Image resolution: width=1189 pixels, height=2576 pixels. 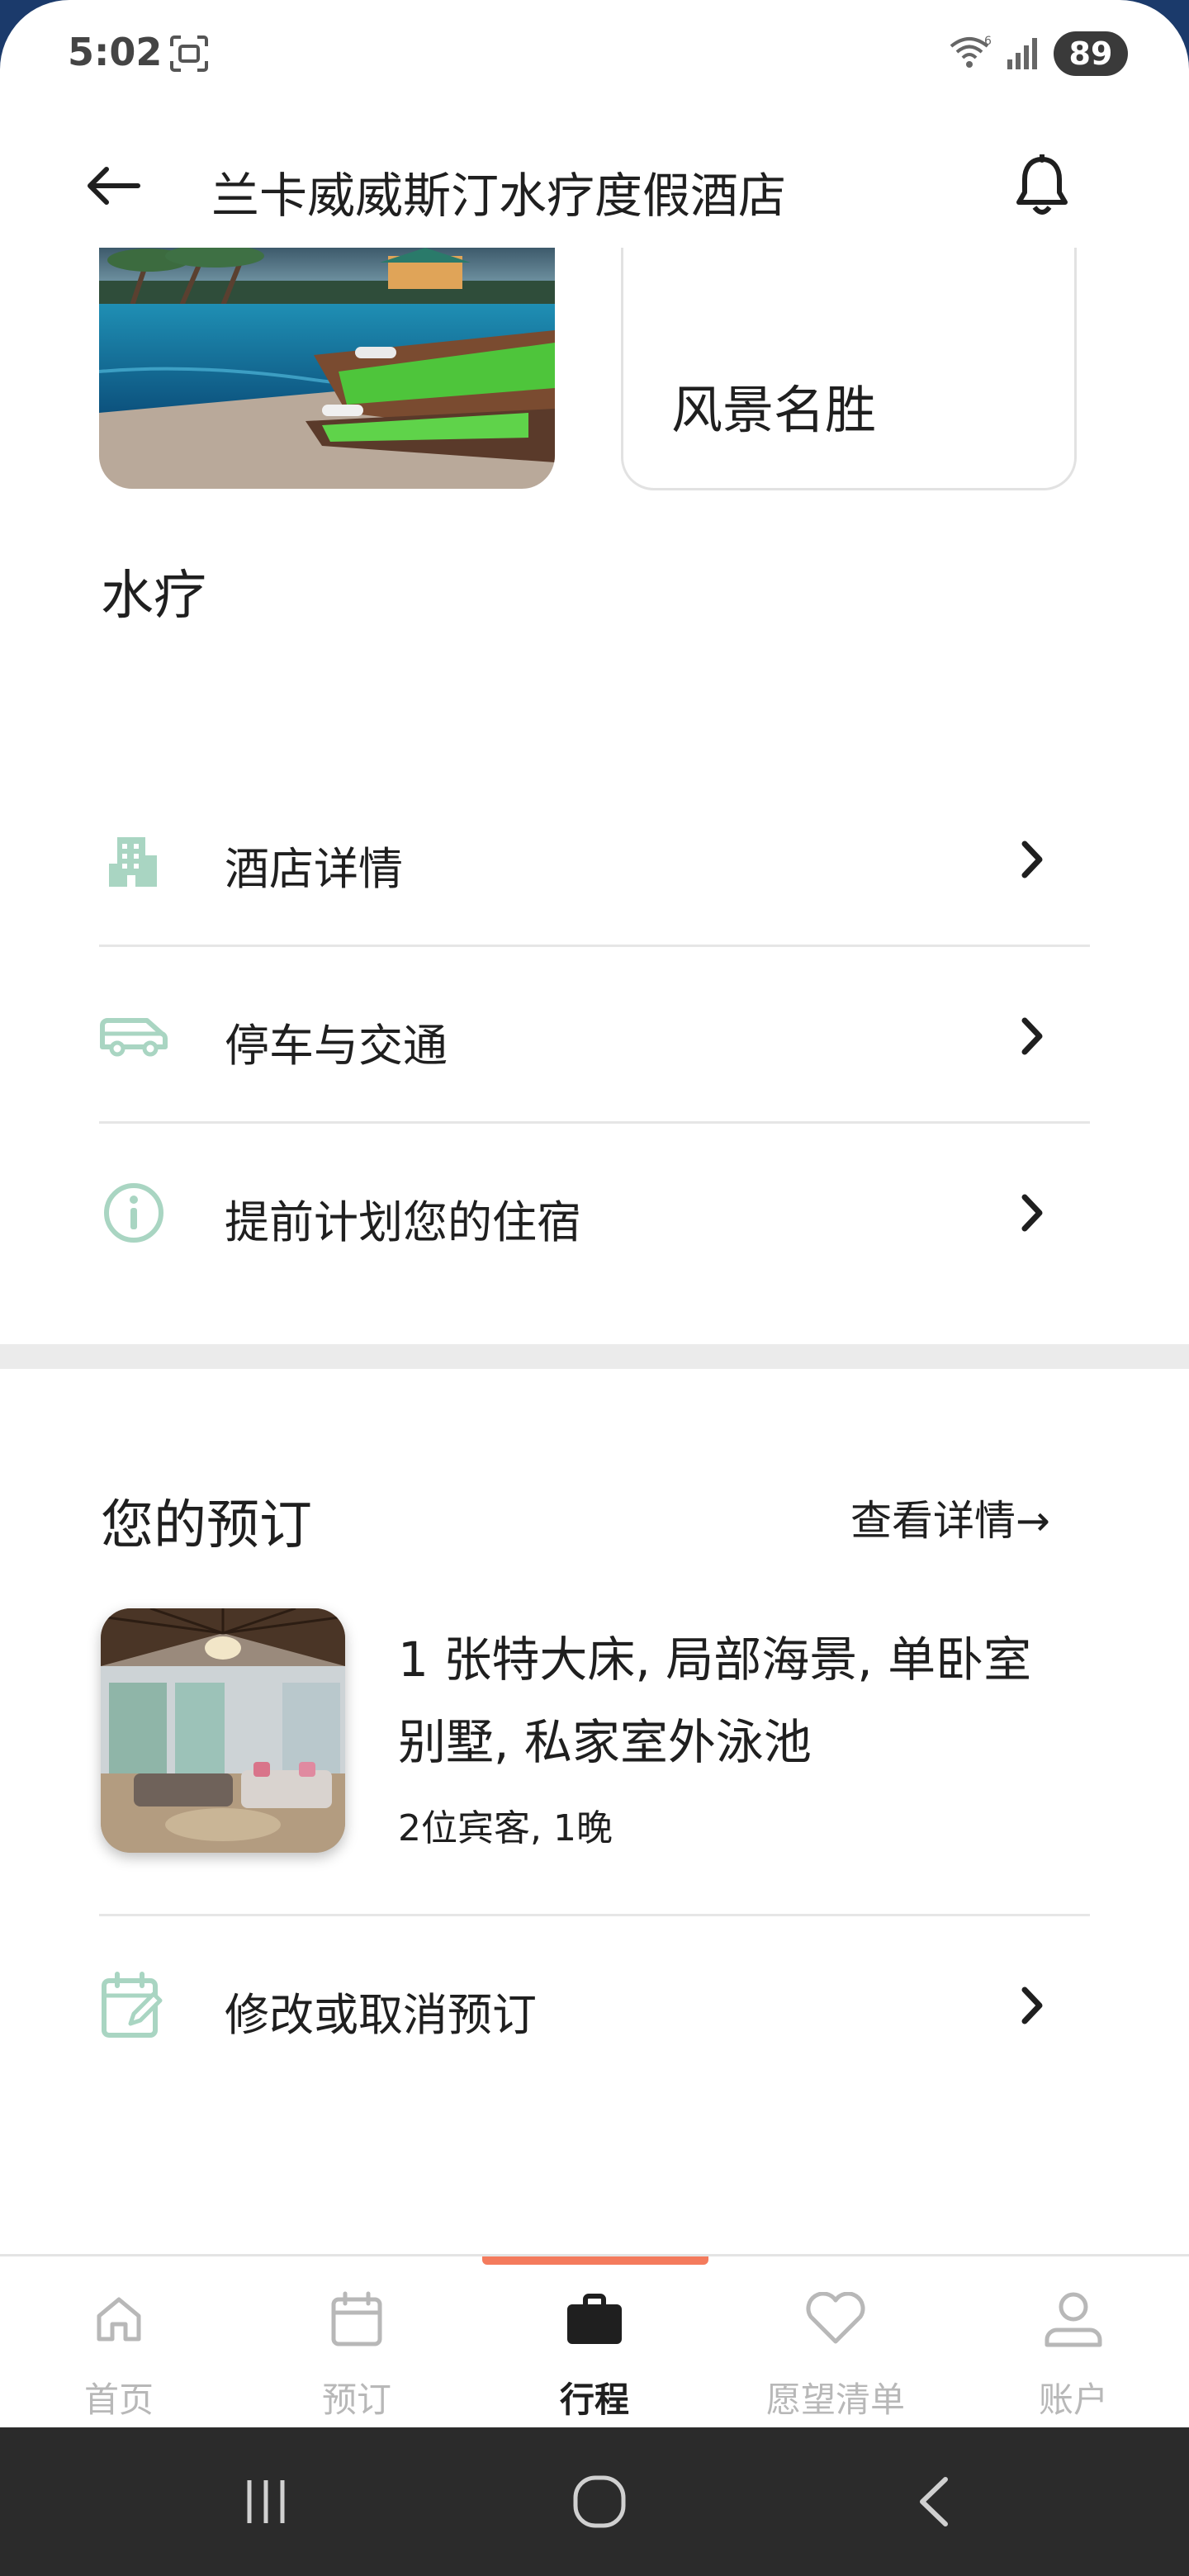 What do you see at coordinates (133, 859) in the screenshot?
I see `building-icon` at bounding box center [133, 859].